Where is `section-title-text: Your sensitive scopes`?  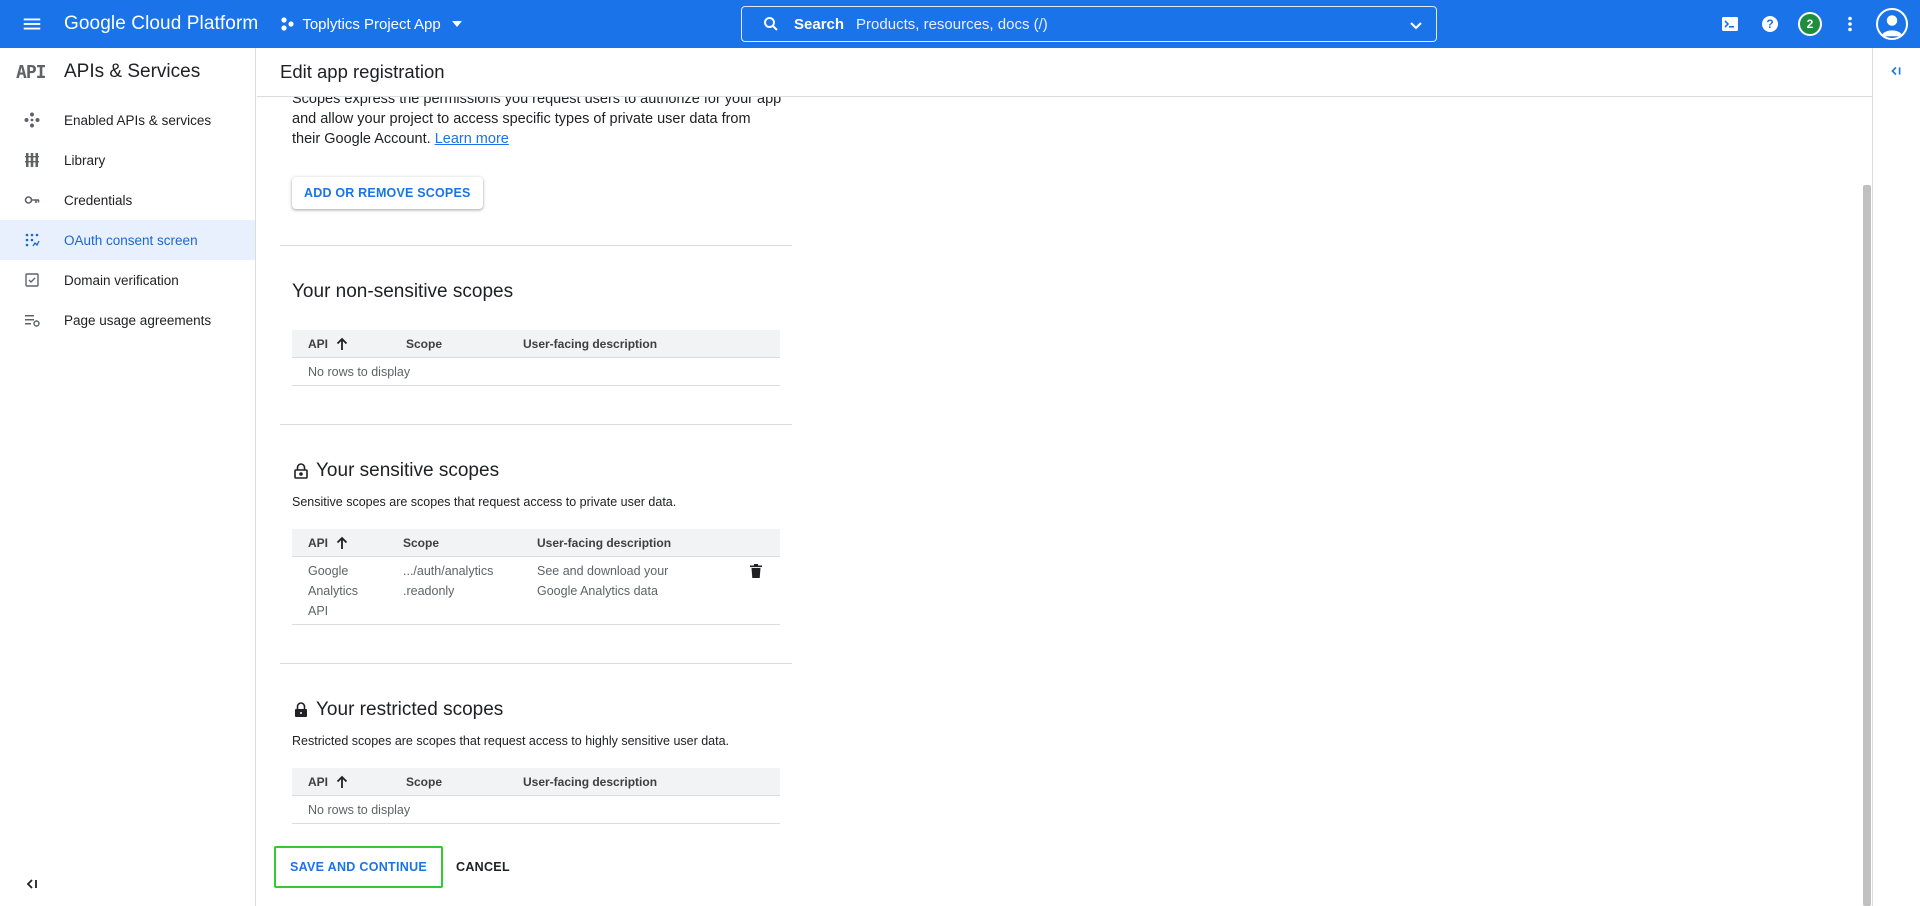
section-title-text: Your sensitive scopes is located at coordinates (408, 470).